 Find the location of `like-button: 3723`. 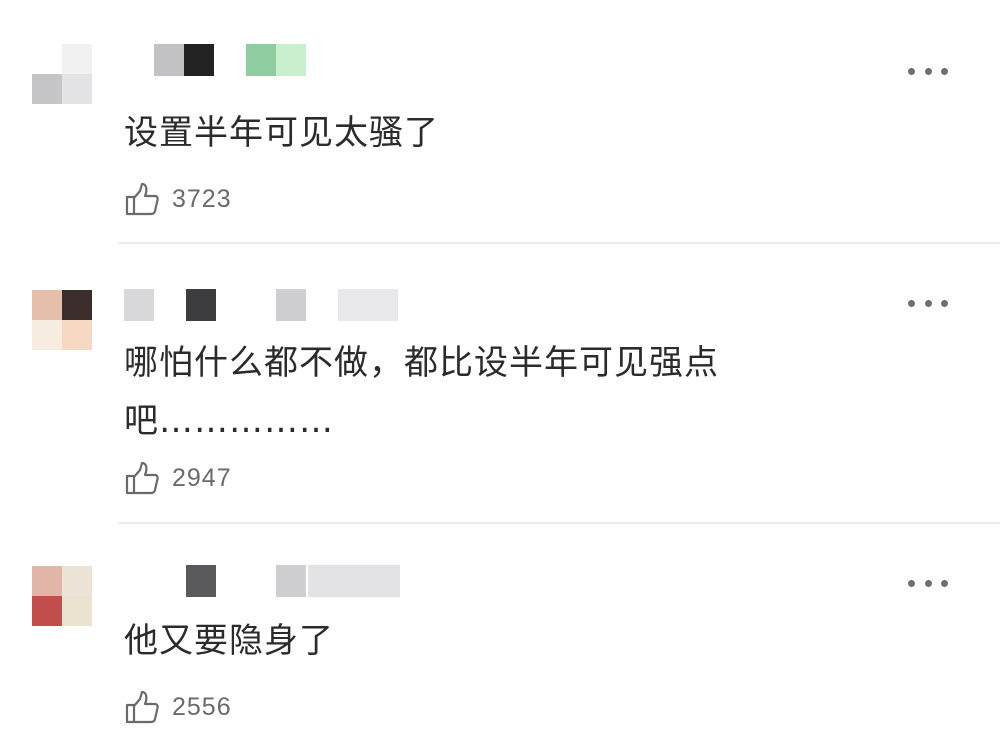

like-button: 3723 is located at coordinates (178, 199).